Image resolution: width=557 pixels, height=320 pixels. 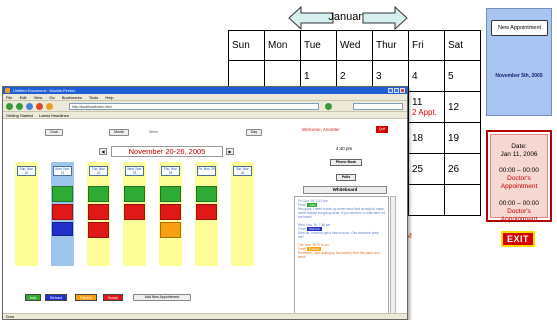 What do you see at coordinates (385, 18) in the screenshot?
I see `next-month-arrow-icon` at bounding box center [385, 18].